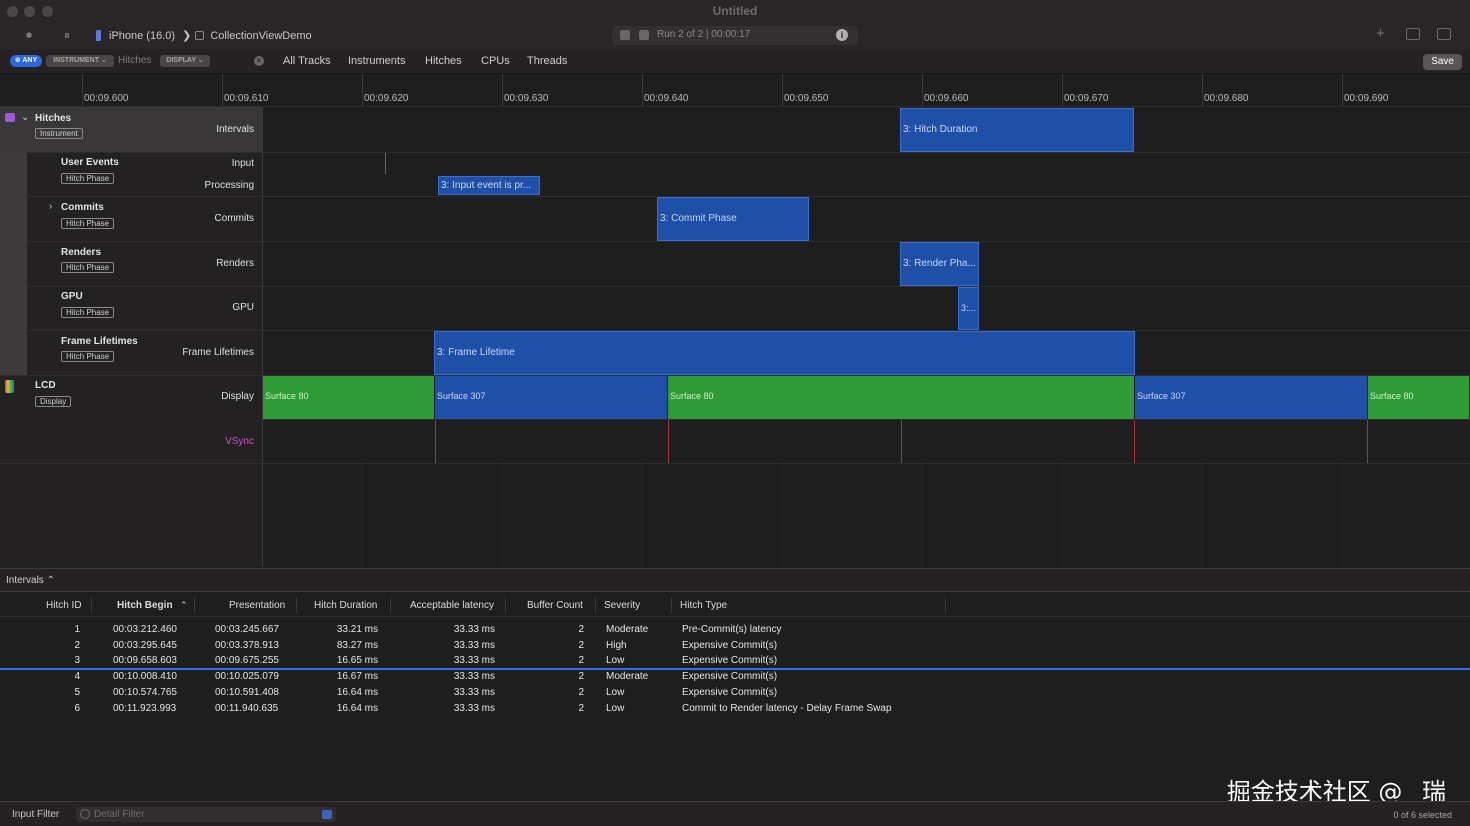  Describe the element at coordinates (67, 35) in the screenshot. I see `pause-icon: ⏸` at that location.